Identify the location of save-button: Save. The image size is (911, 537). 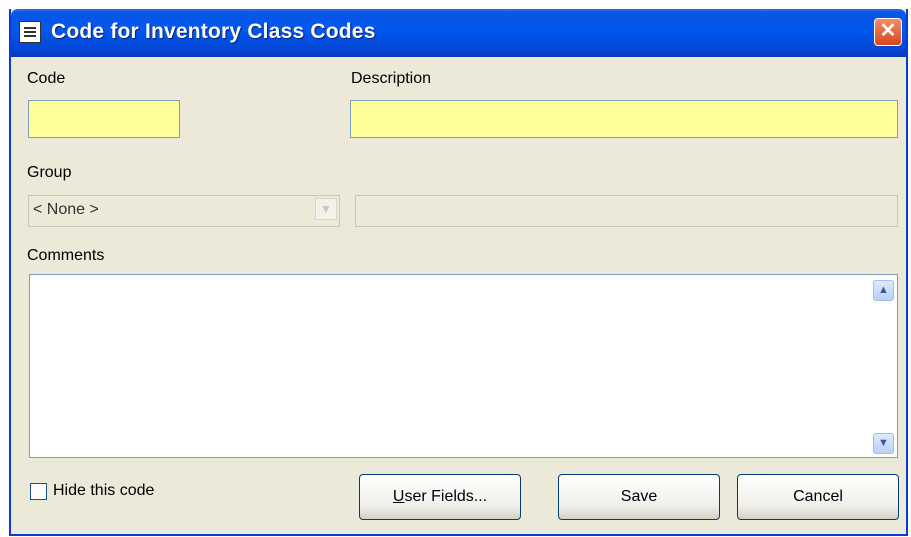
(639, 497).